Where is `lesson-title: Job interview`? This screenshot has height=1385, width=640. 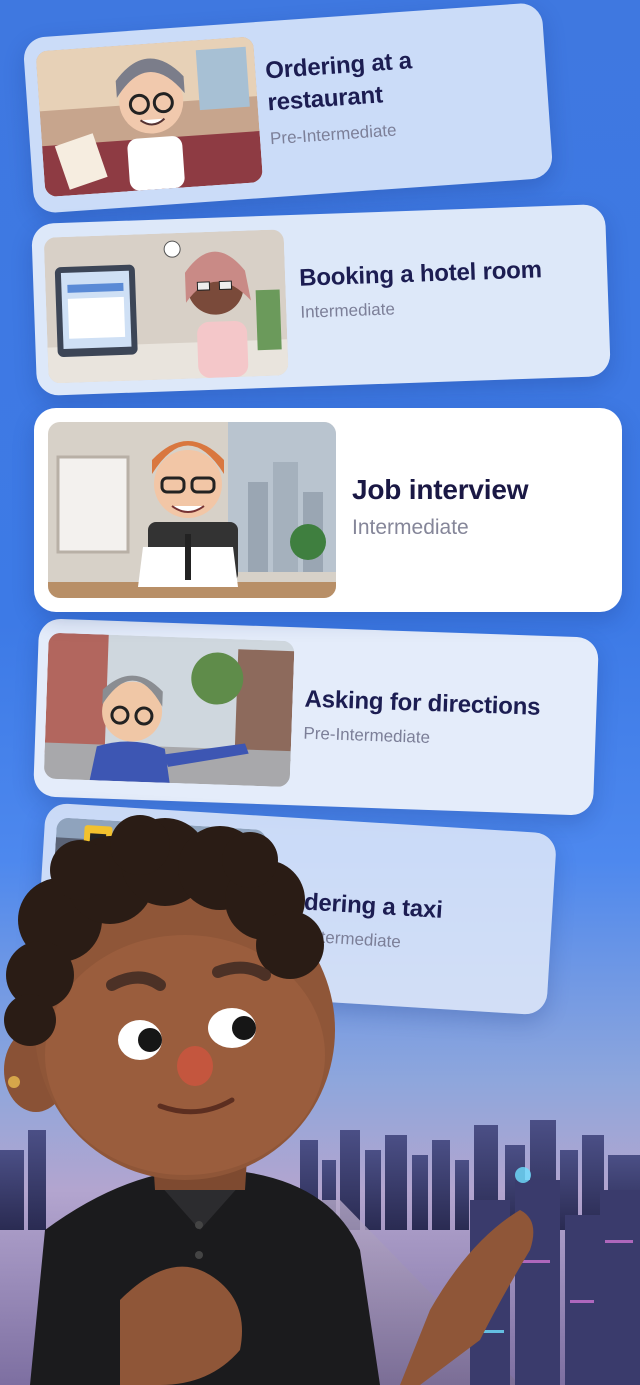 lesson-title: Job interview is located at coordinates (440, 489).